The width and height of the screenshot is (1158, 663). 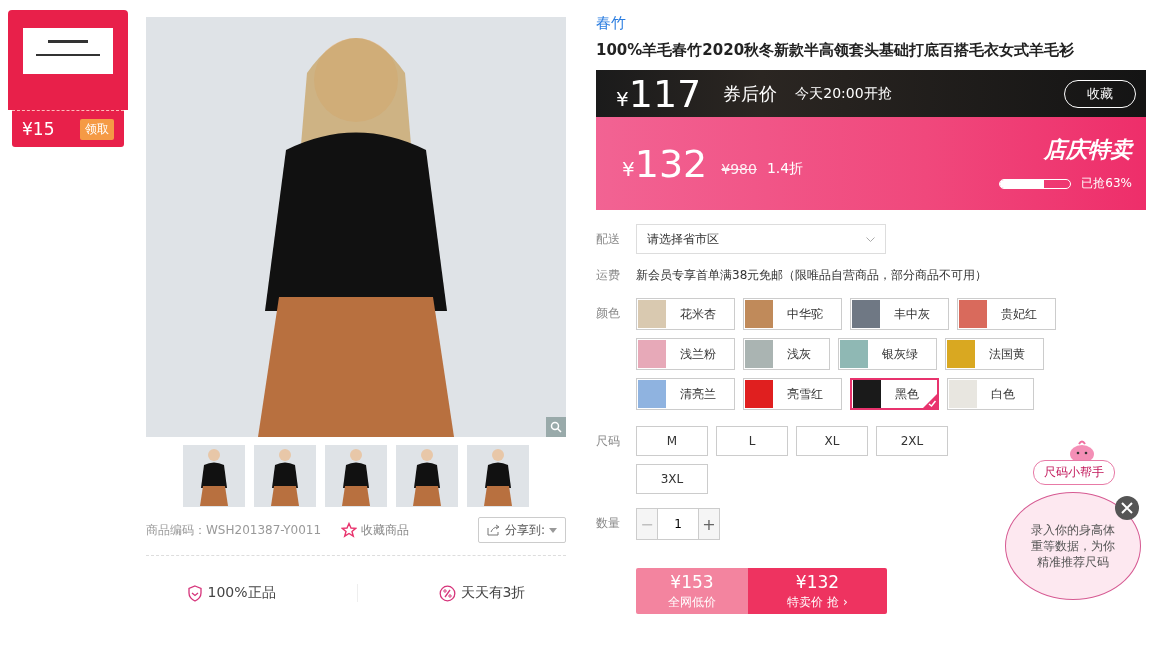 I want to click on color-option: 花米杏, so click(x=685, y=314).